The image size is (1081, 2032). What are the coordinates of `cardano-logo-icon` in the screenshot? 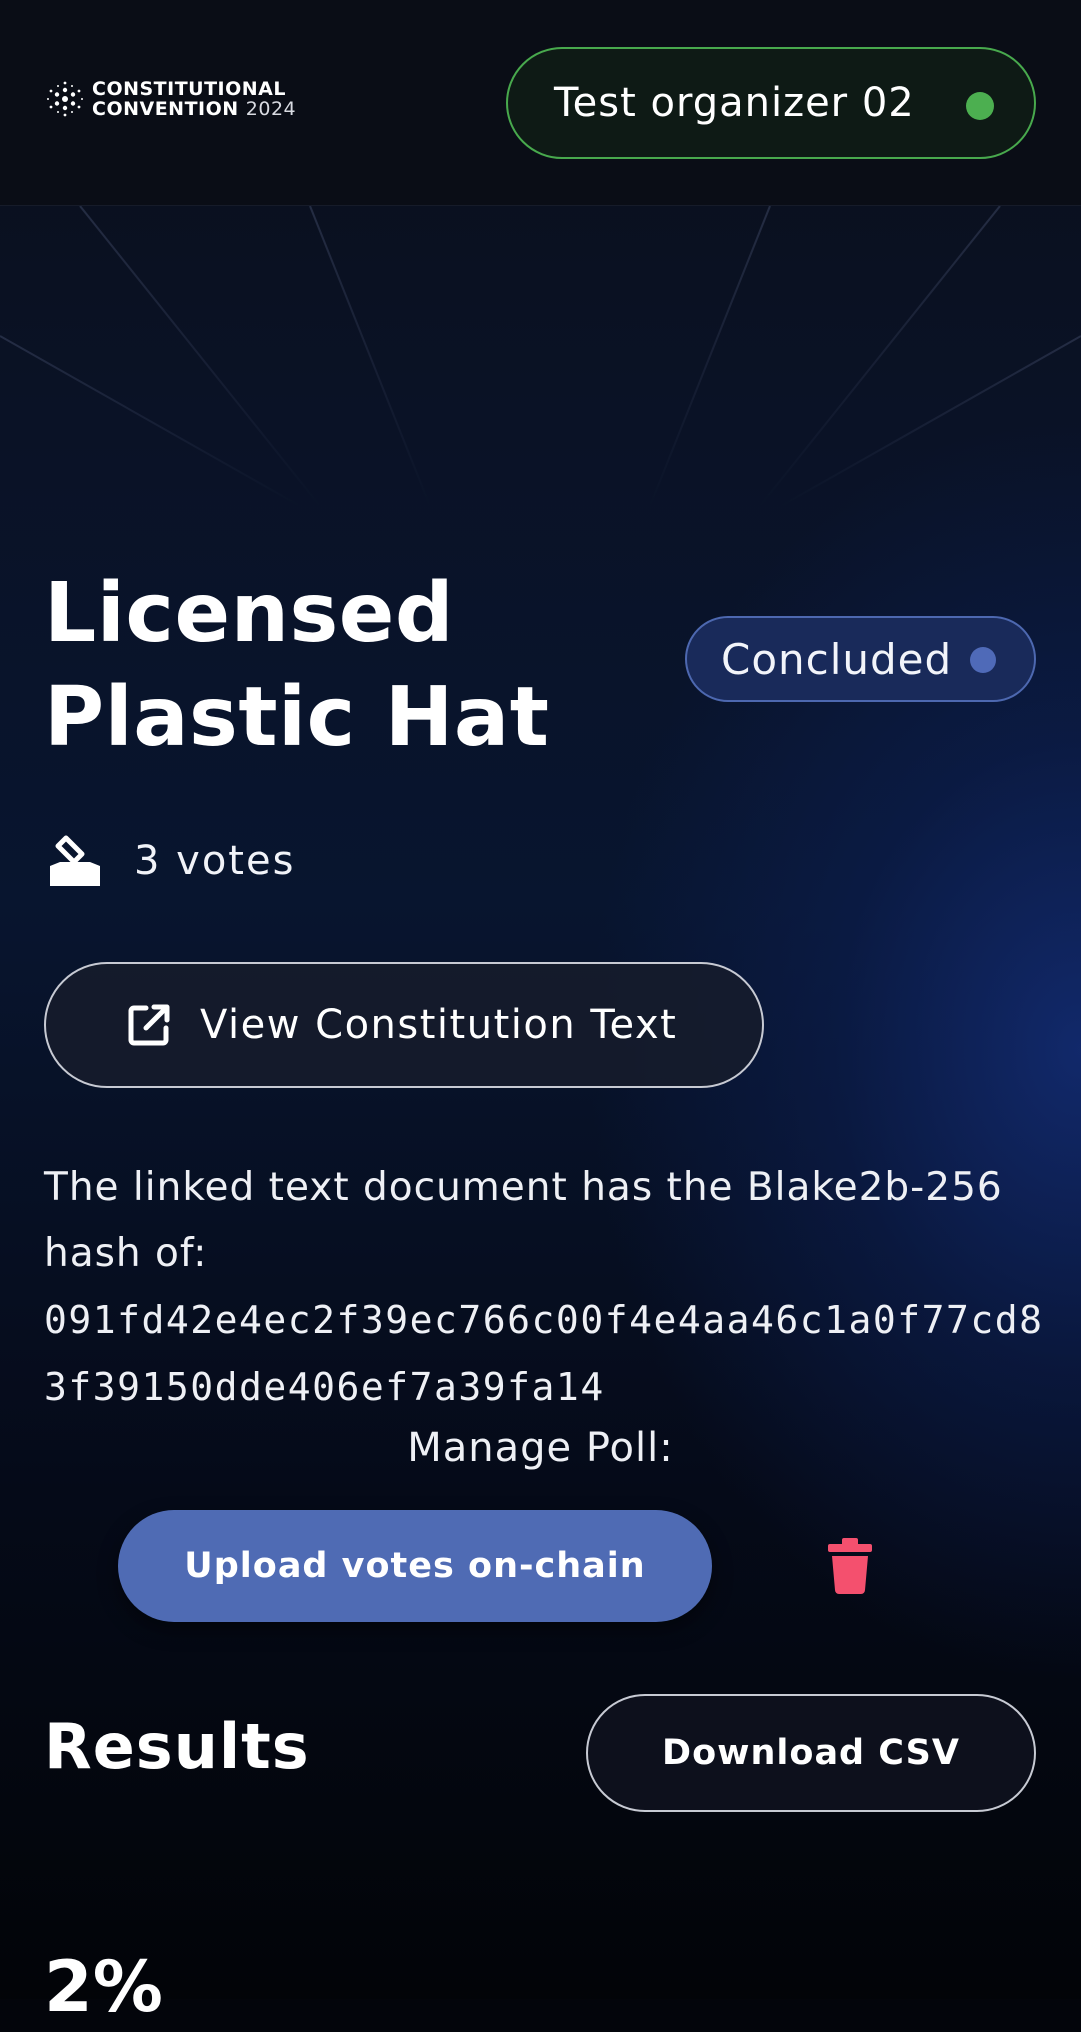 It's located at (65, 99).